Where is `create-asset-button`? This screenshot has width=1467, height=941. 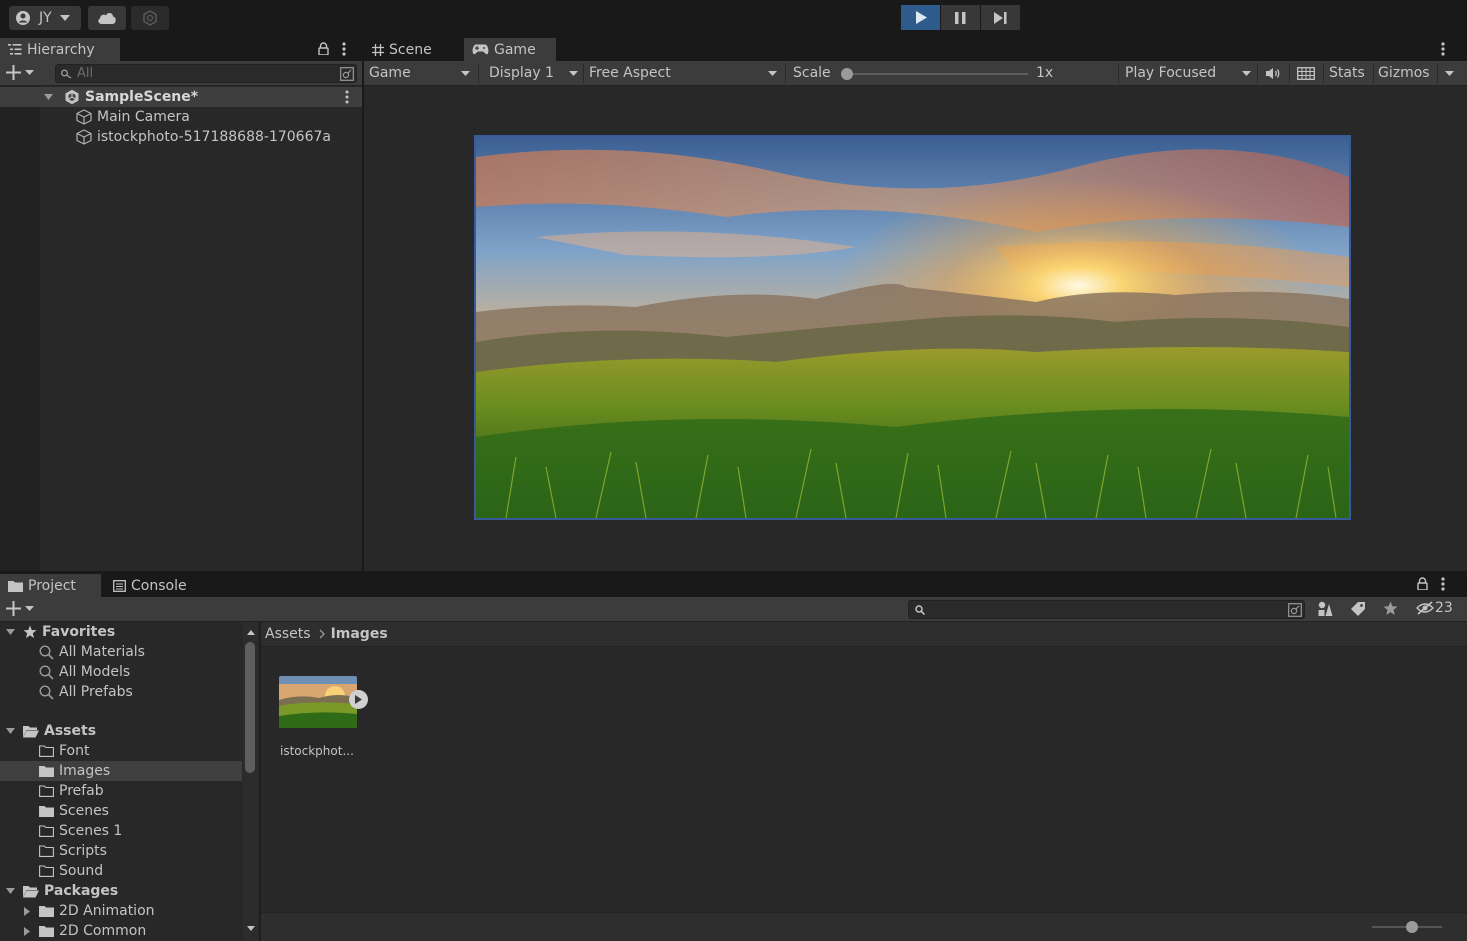 create-asset-button is located at coordinates (20, 608).